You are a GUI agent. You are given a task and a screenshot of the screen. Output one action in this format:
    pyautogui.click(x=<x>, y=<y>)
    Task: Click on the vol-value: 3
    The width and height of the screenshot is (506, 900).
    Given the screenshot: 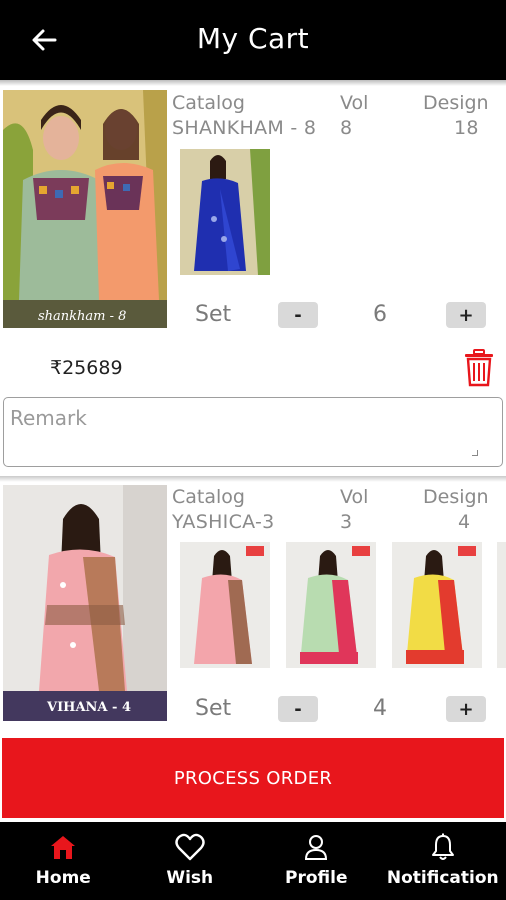 What is the action you would take?
    pyautogui.click(x=346, y=522)
    